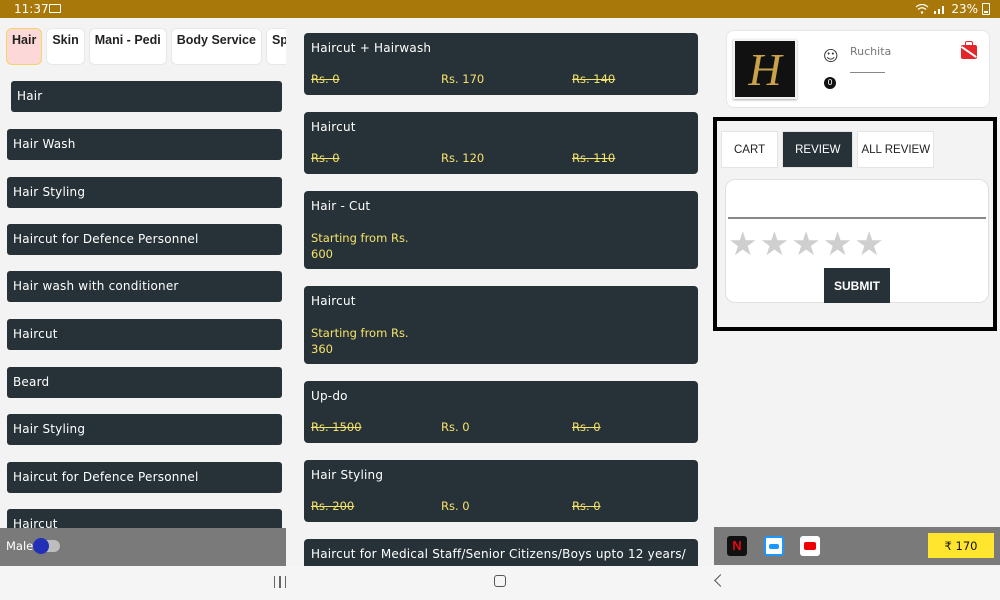 The image size is (1000, 600). Describe the element at coordinates (336, 427) in the screenshot. I see `price-original: Rs. 1500` at that location.